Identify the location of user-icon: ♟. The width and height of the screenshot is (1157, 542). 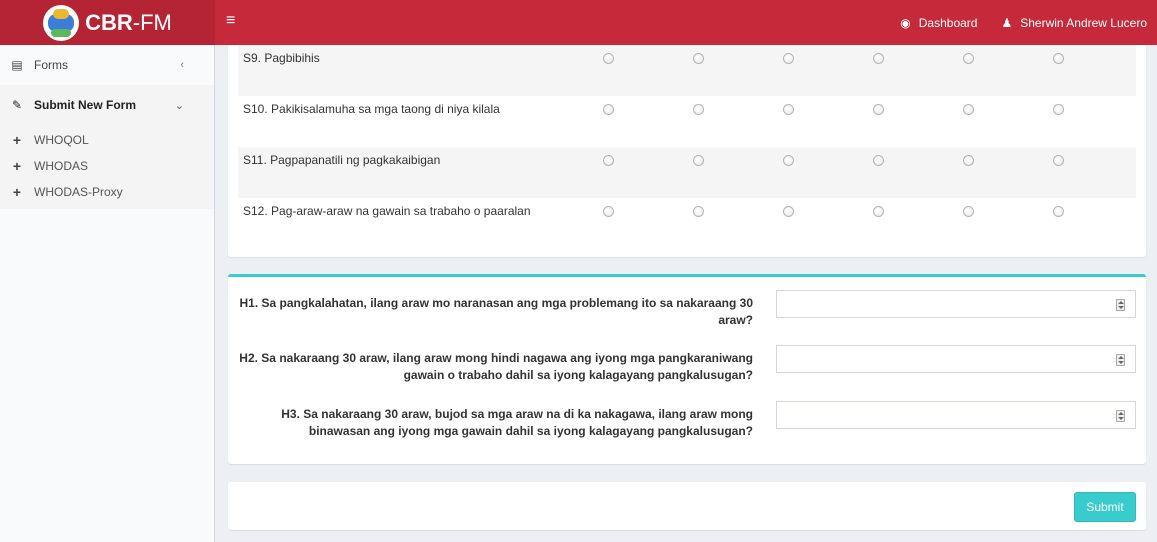
(1007, 22).